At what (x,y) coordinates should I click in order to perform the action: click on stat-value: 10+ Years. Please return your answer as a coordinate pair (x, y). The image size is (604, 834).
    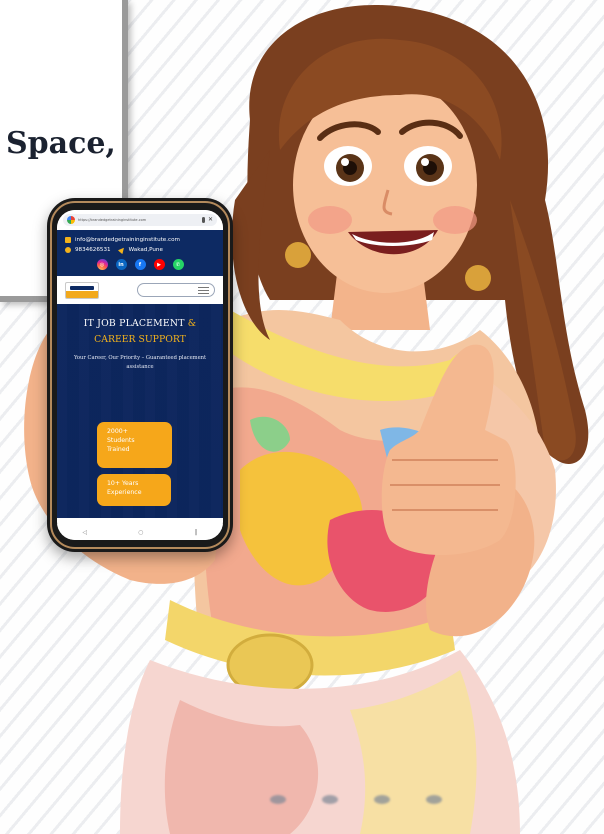
    Looking at the image, I should click on (123, 483).